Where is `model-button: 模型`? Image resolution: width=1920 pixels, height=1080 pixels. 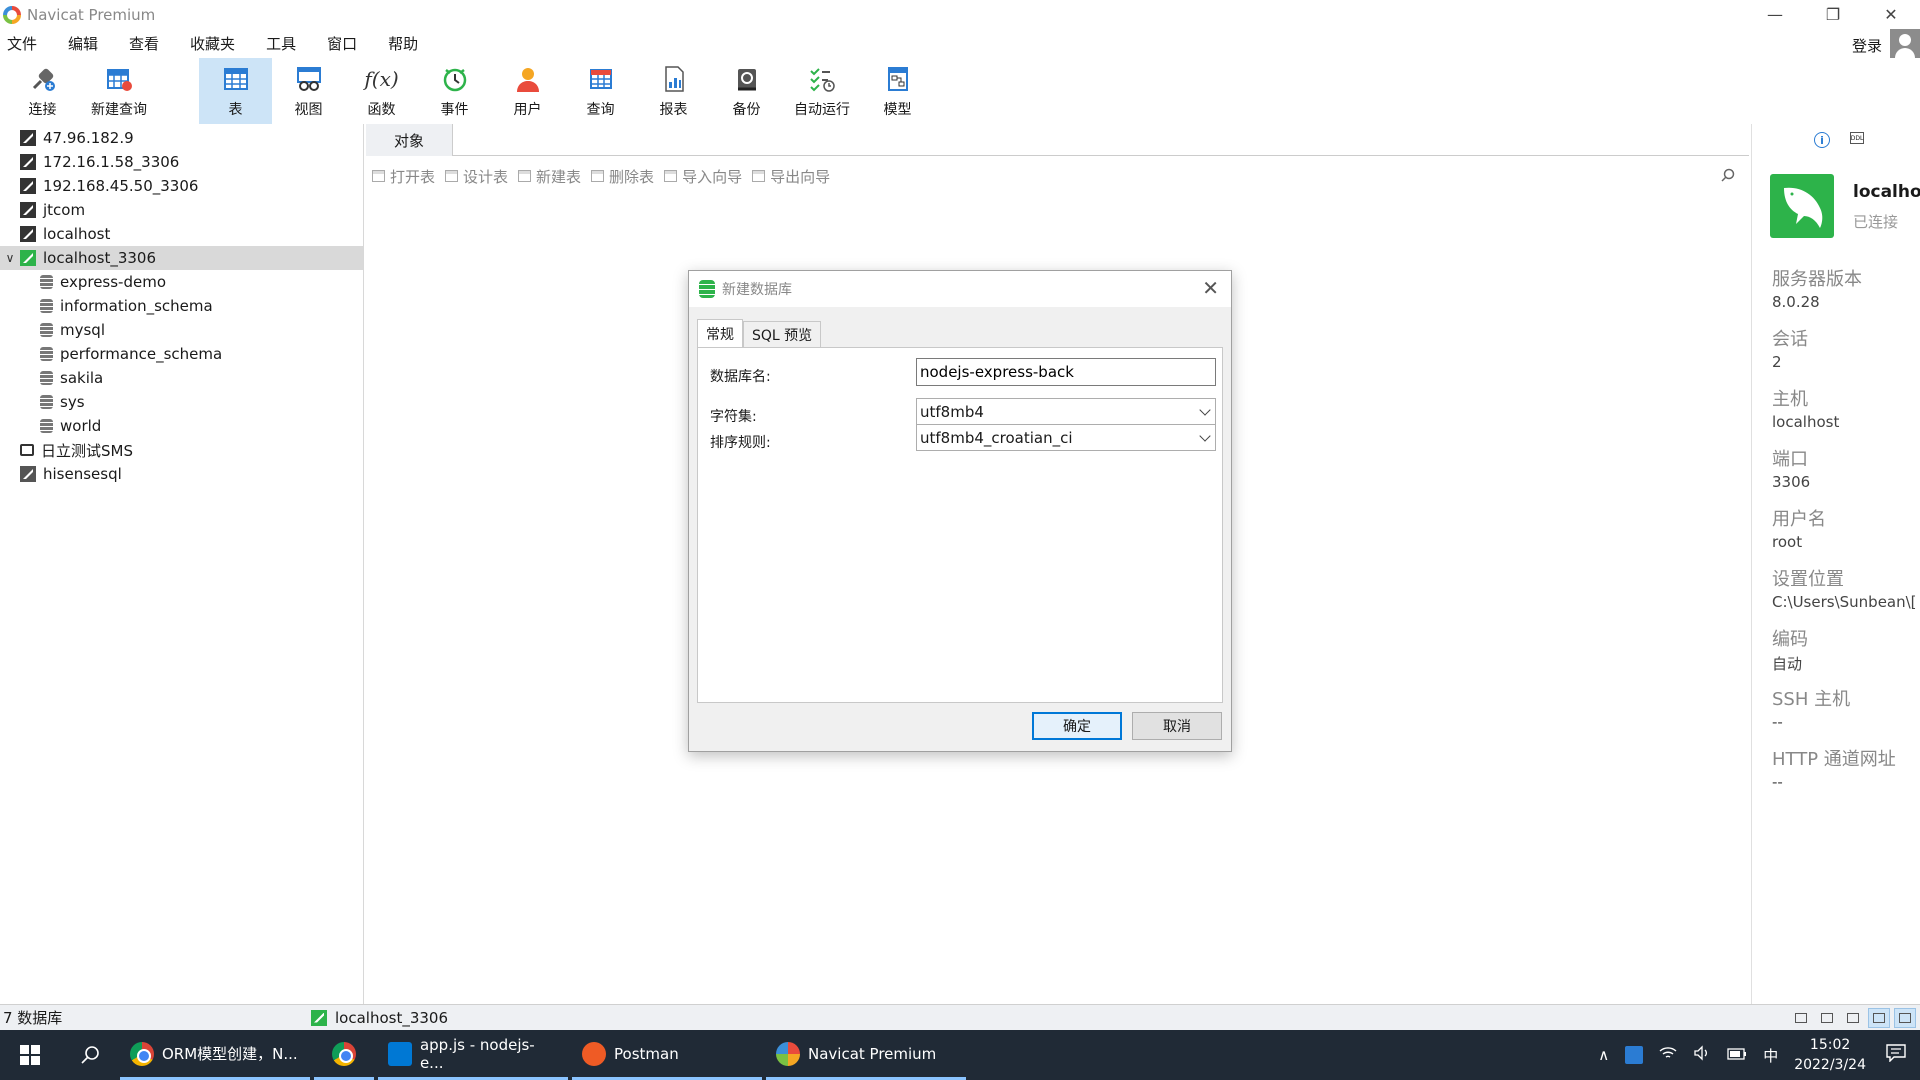
model-button: 模型 is located at coordinates (897, 91).